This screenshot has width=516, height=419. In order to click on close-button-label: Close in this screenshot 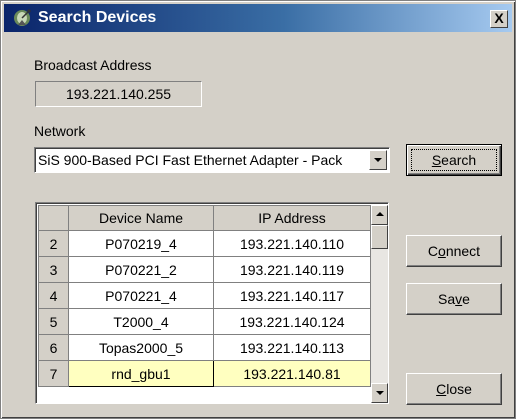, I will do `click(454, 389)`.